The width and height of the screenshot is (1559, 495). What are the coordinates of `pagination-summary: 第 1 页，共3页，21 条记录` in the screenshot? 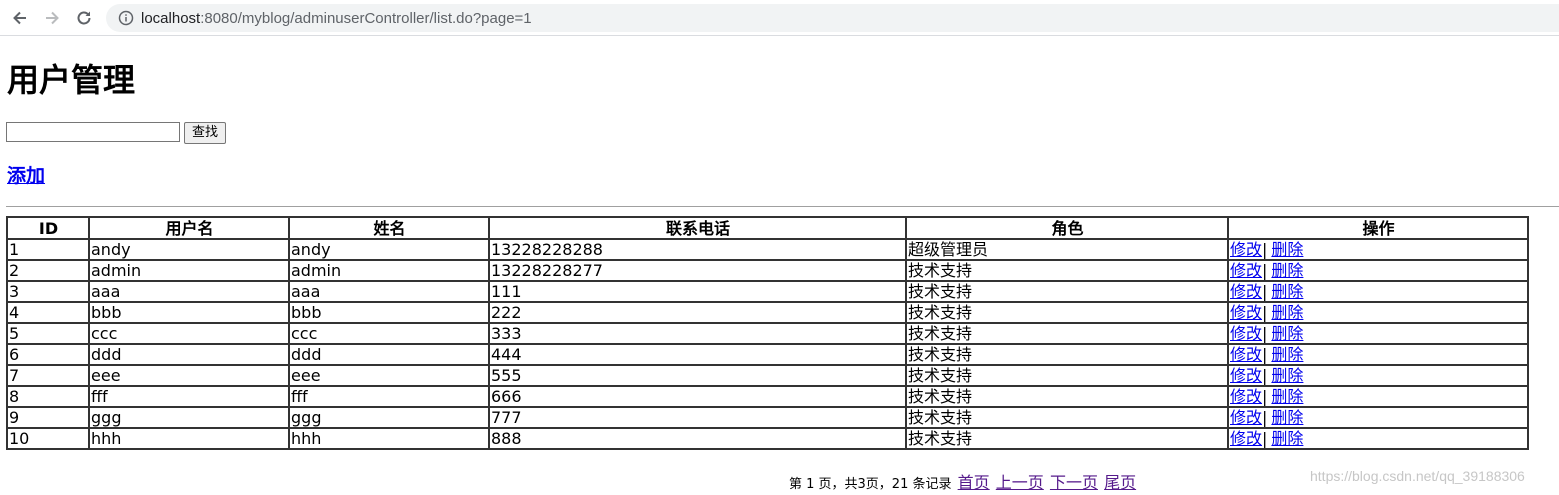 It's located at (870, 484).